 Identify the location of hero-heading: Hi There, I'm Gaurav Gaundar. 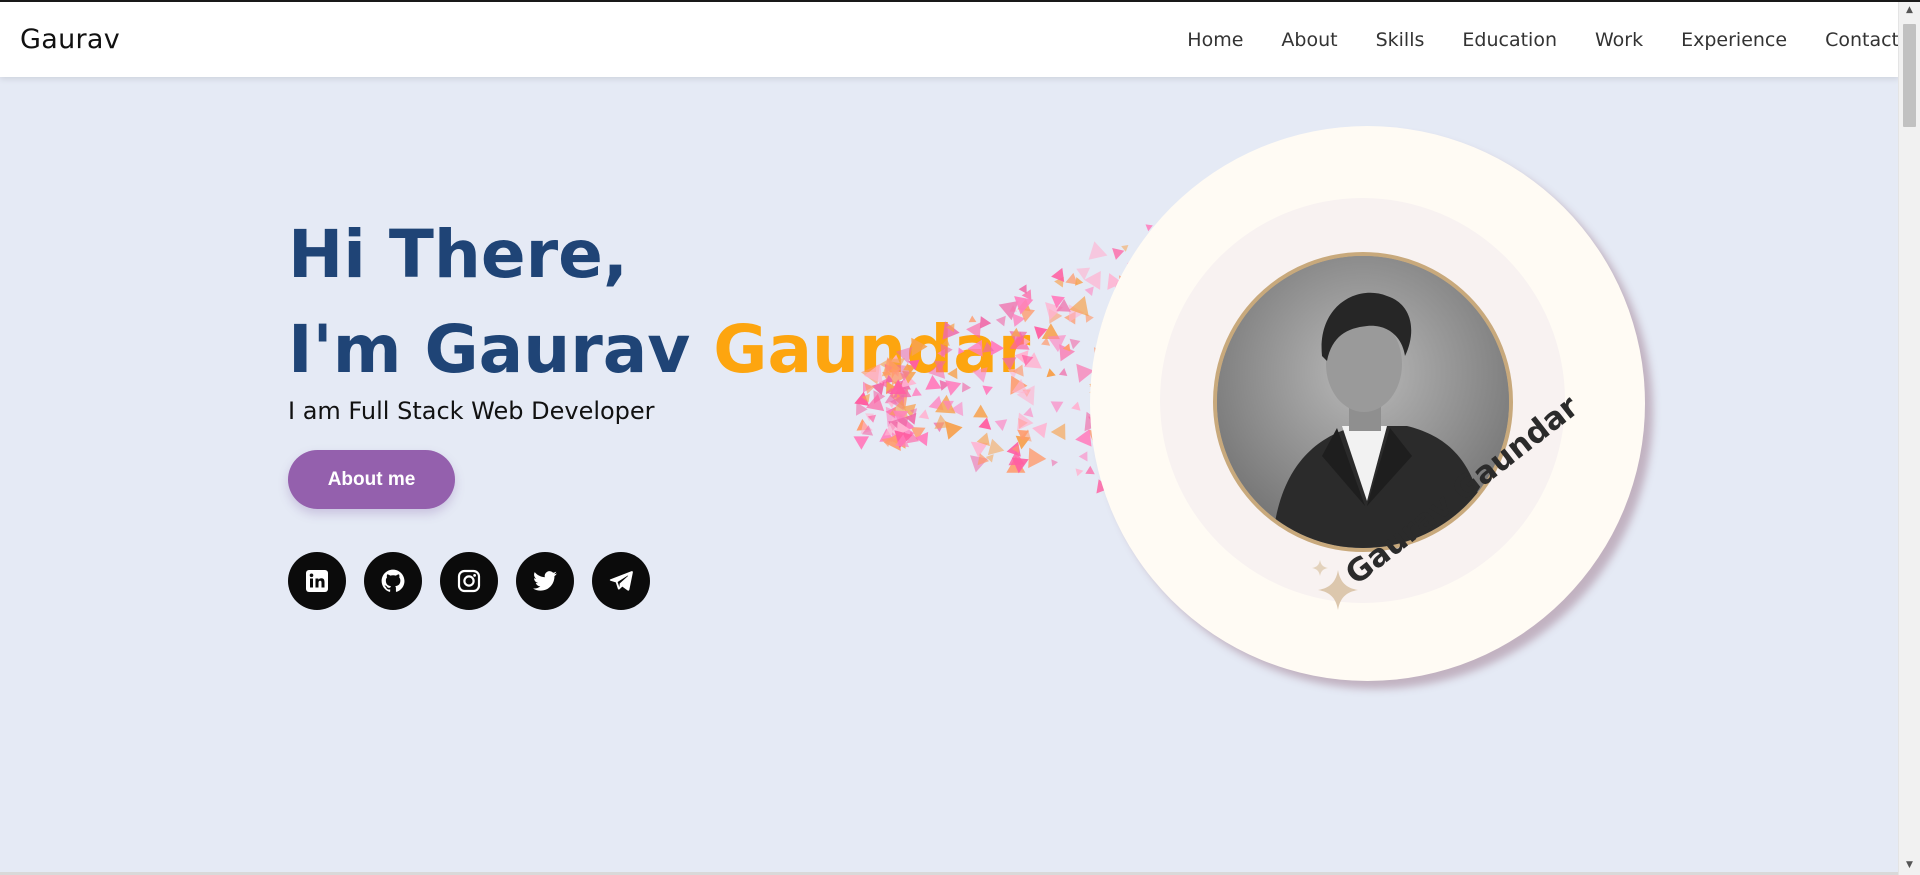
(659, 299).